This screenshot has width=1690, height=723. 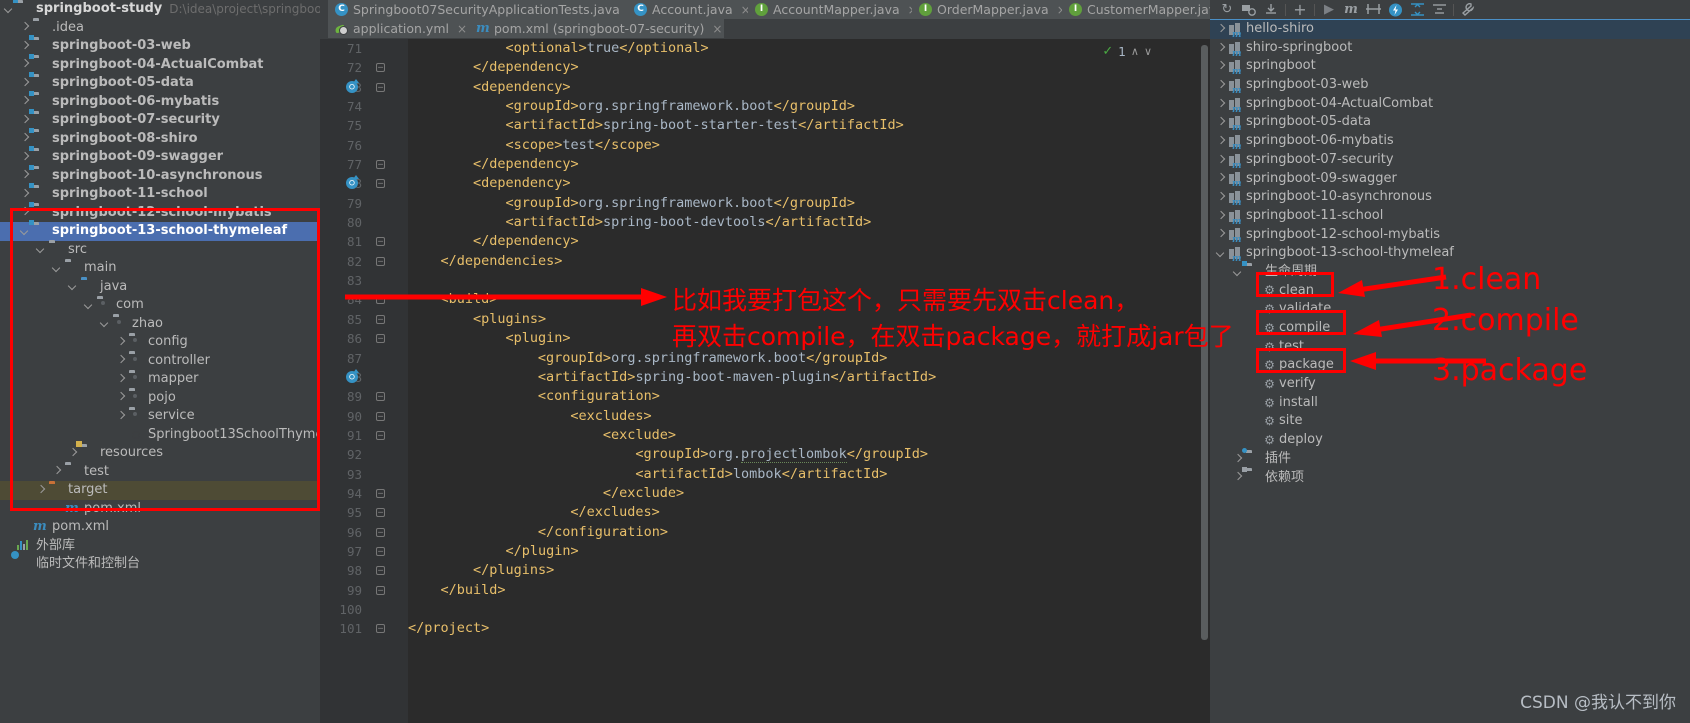 What do you see at coordinates (1373, 10) in the screenshot?
I see `skip-tests-icon` at bounding box center [1373, 10].